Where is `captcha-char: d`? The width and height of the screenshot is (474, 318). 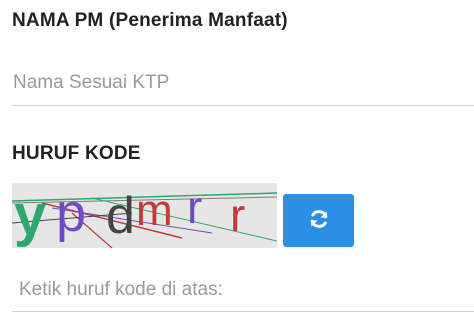 captcha-char: d is located at coordinates (120, 216).